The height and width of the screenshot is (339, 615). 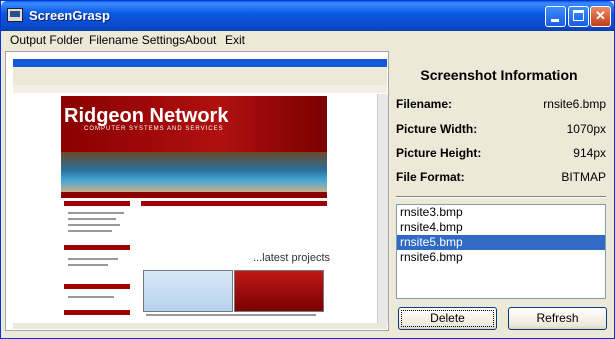 I want to click on preview-browser-toolbar, so click(x=200, y=76).